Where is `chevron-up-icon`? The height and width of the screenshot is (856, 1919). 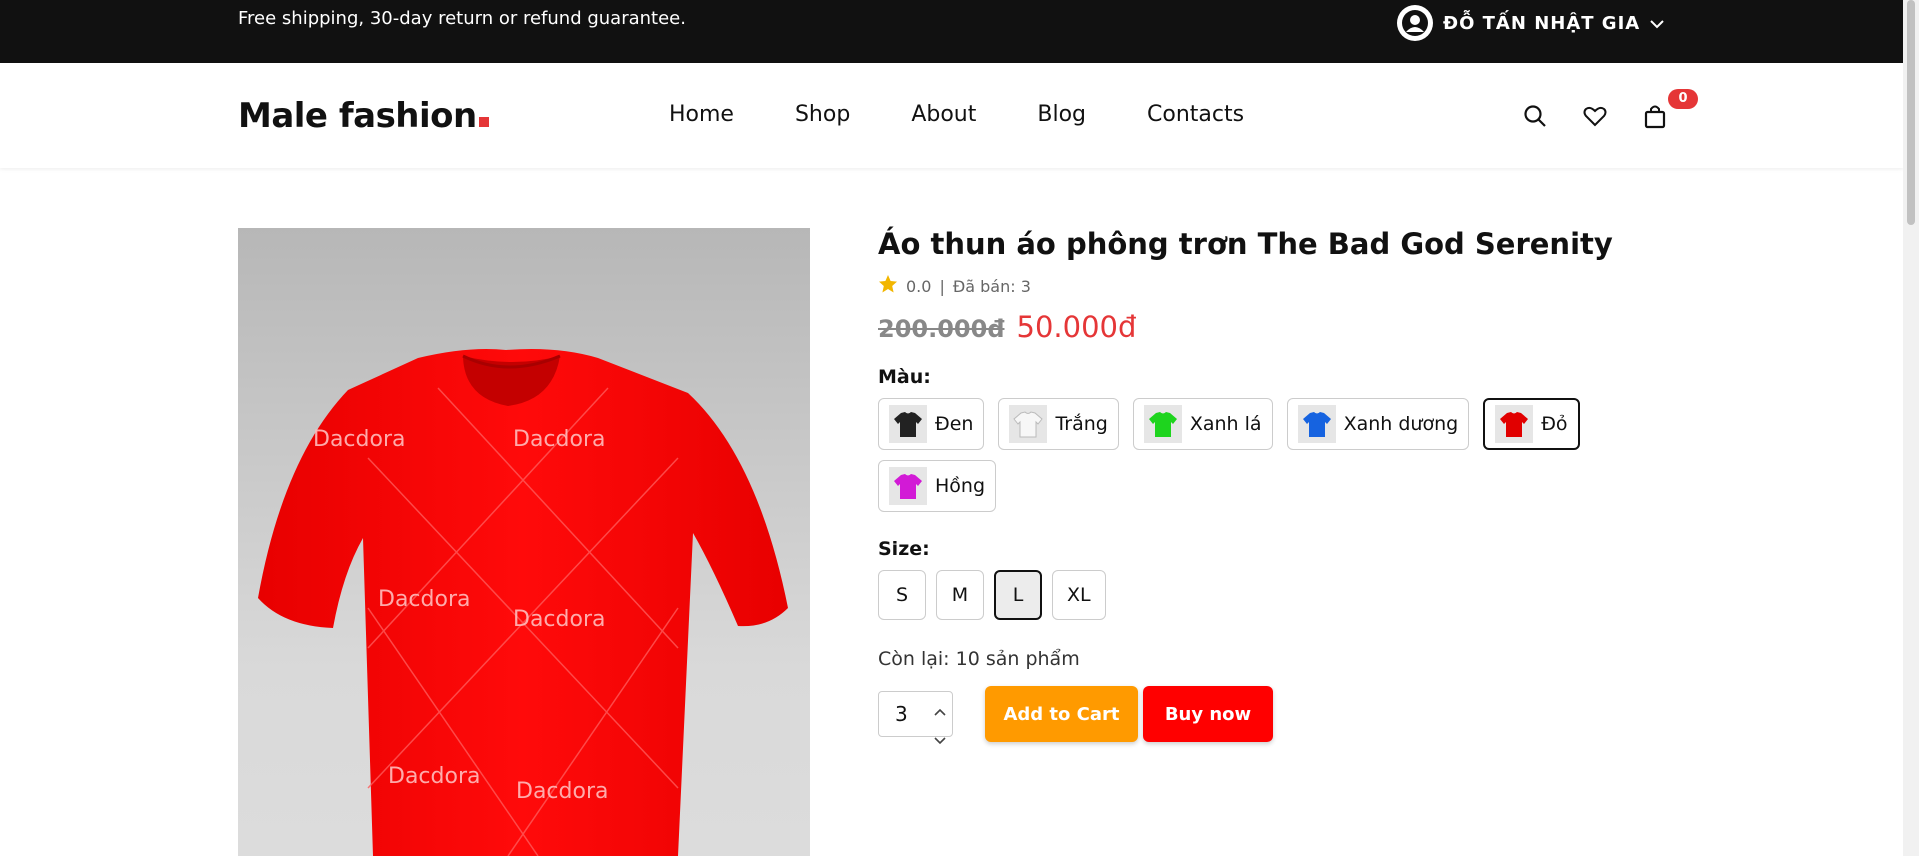 chevron-up-icon is located at coordinates (940, 710).